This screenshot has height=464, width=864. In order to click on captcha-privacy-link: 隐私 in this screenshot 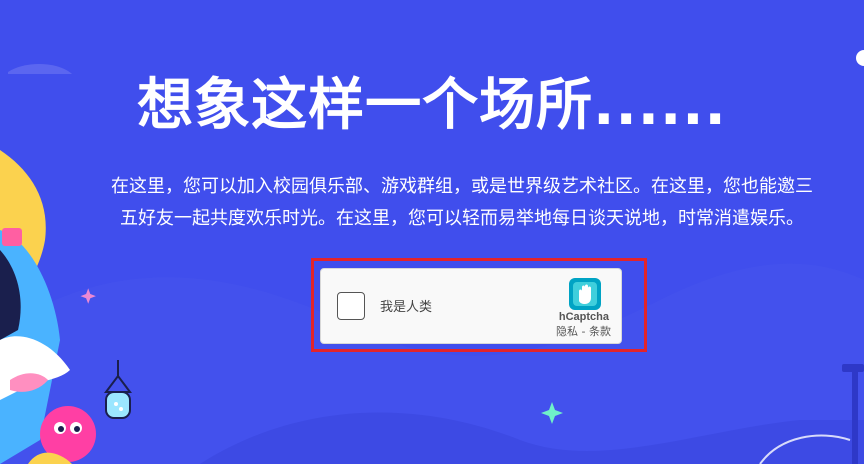, I will do `click(567, 331)`.